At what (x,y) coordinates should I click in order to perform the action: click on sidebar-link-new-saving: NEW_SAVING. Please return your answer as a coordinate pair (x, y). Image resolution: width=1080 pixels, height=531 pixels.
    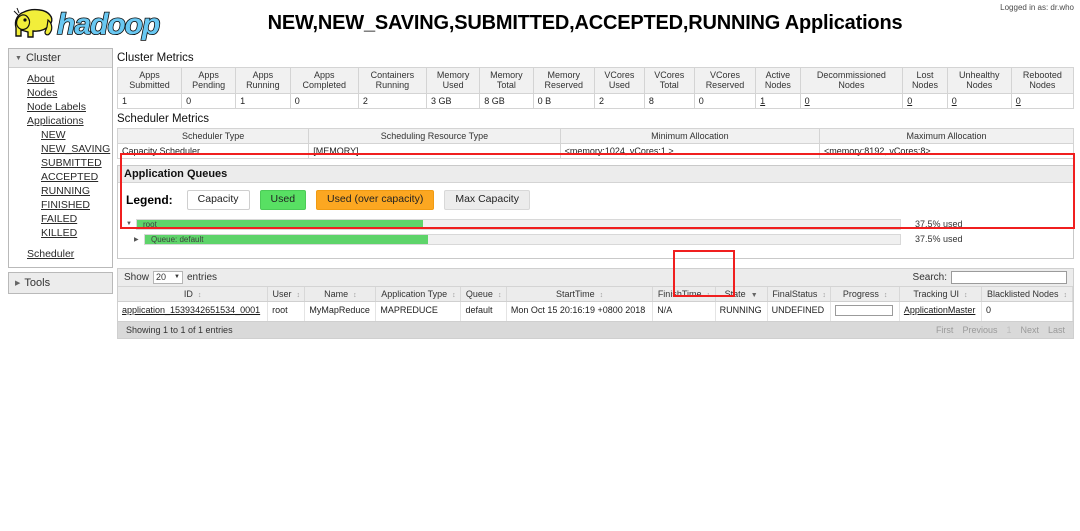
    Looking at the image, I should click on (75, 149).